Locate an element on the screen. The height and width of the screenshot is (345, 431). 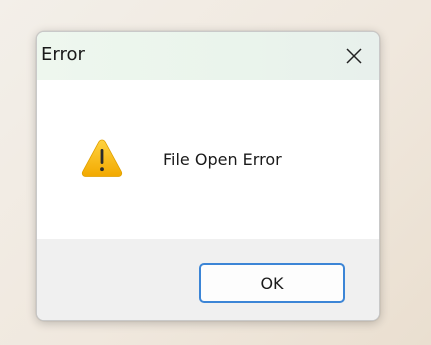
close-icon is located at coordinates (354, 56).